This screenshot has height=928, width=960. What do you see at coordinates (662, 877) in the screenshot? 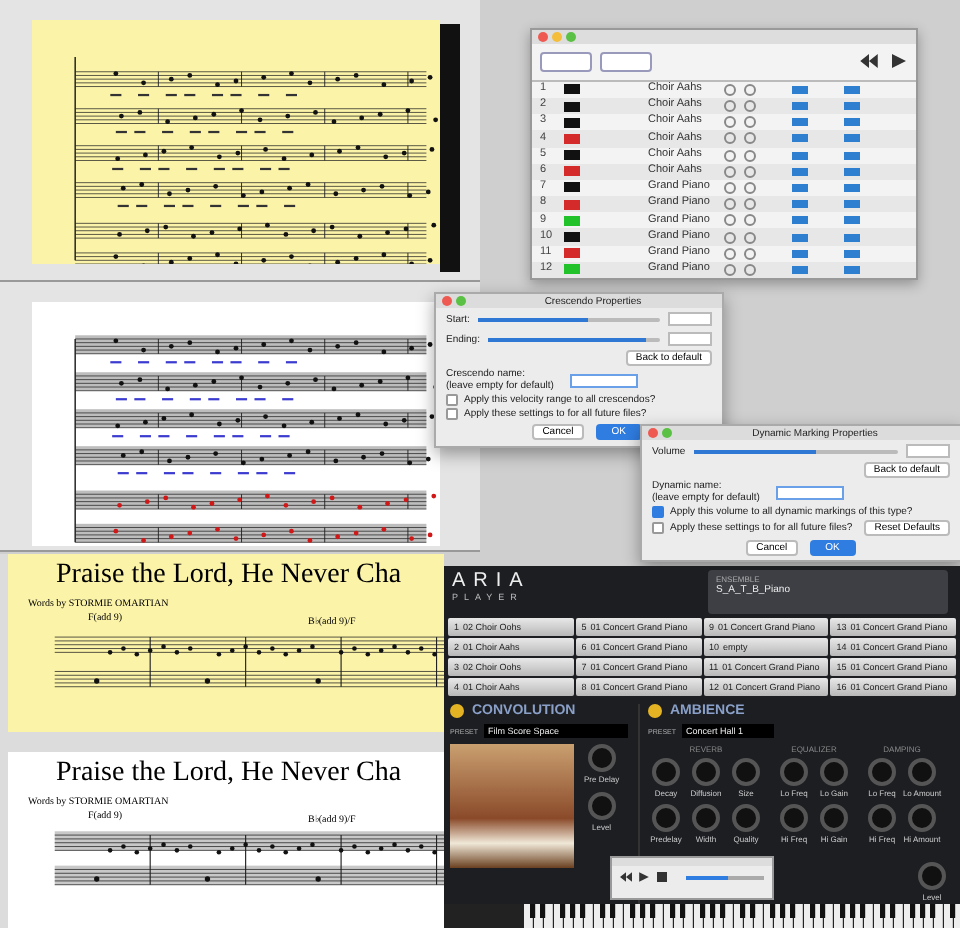
I see `stop-icon` at bounding box center [662, 877].